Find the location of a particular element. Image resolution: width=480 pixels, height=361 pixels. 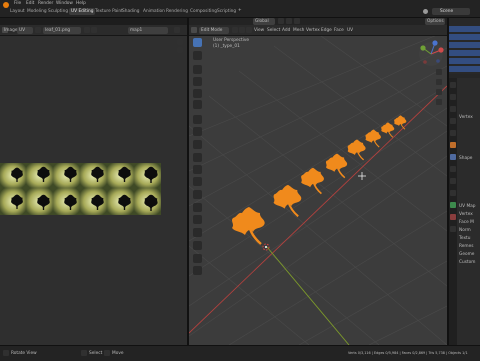

move-tool-icon is located at coordinates (197, 69).